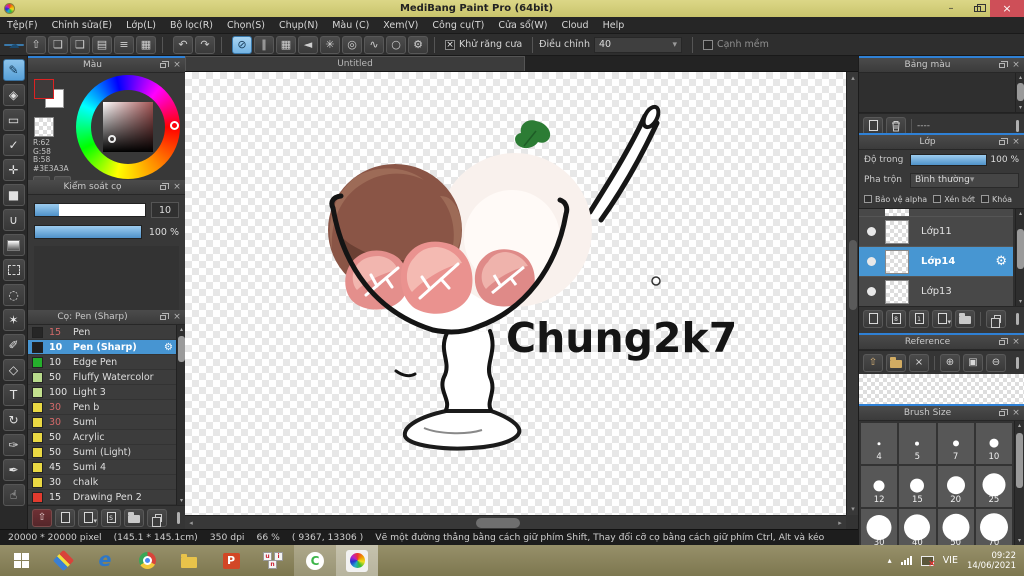 This screenshot has height=576, width=1024. What do you see at coordinates (873, 318) in the screenshot?
I see `layer-new-button` at bounding box center [873, 318].